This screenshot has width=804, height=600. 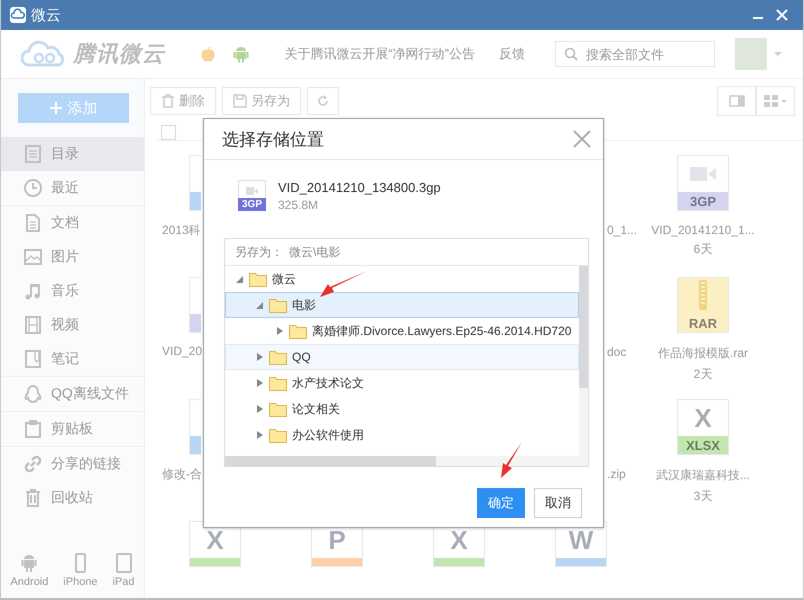 What do you see at coordinates (168, 101) in the screenshot?
I see `trash-icon` at bounding box center [168, 101].